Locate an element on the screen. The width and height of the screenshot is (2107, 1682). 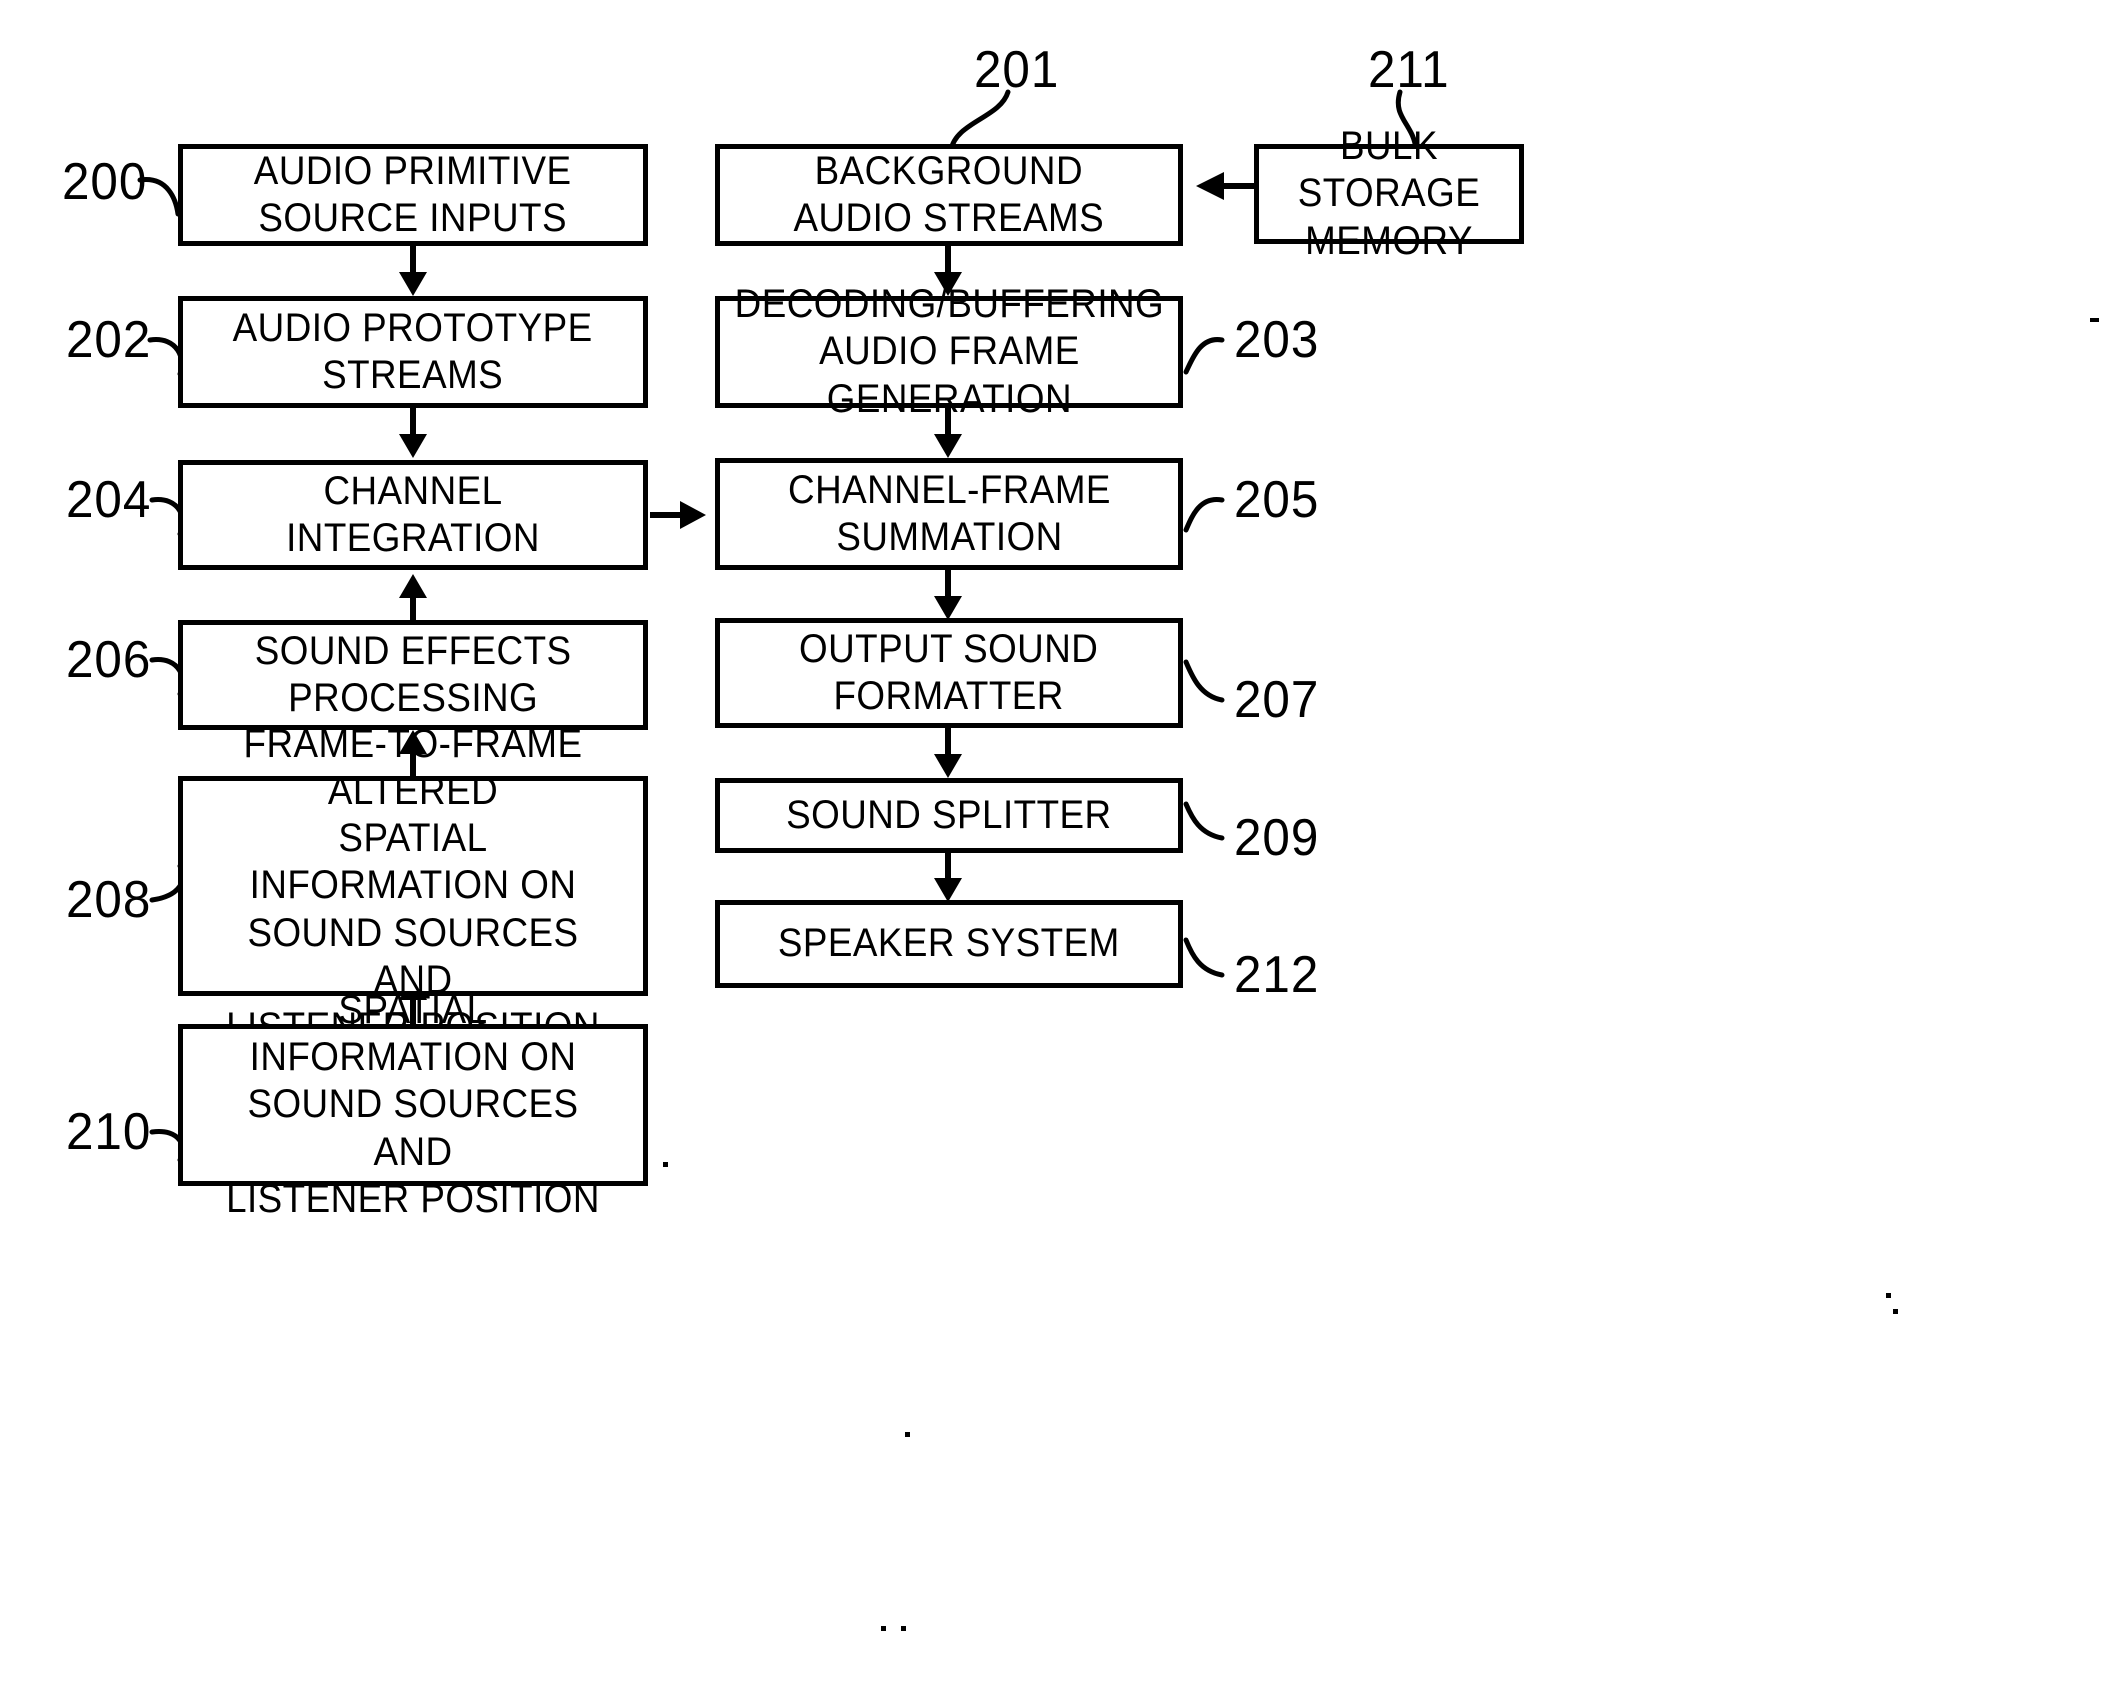
block-211-label: BULK STORAGE MEMORY is located at coordinates (1389, 193).